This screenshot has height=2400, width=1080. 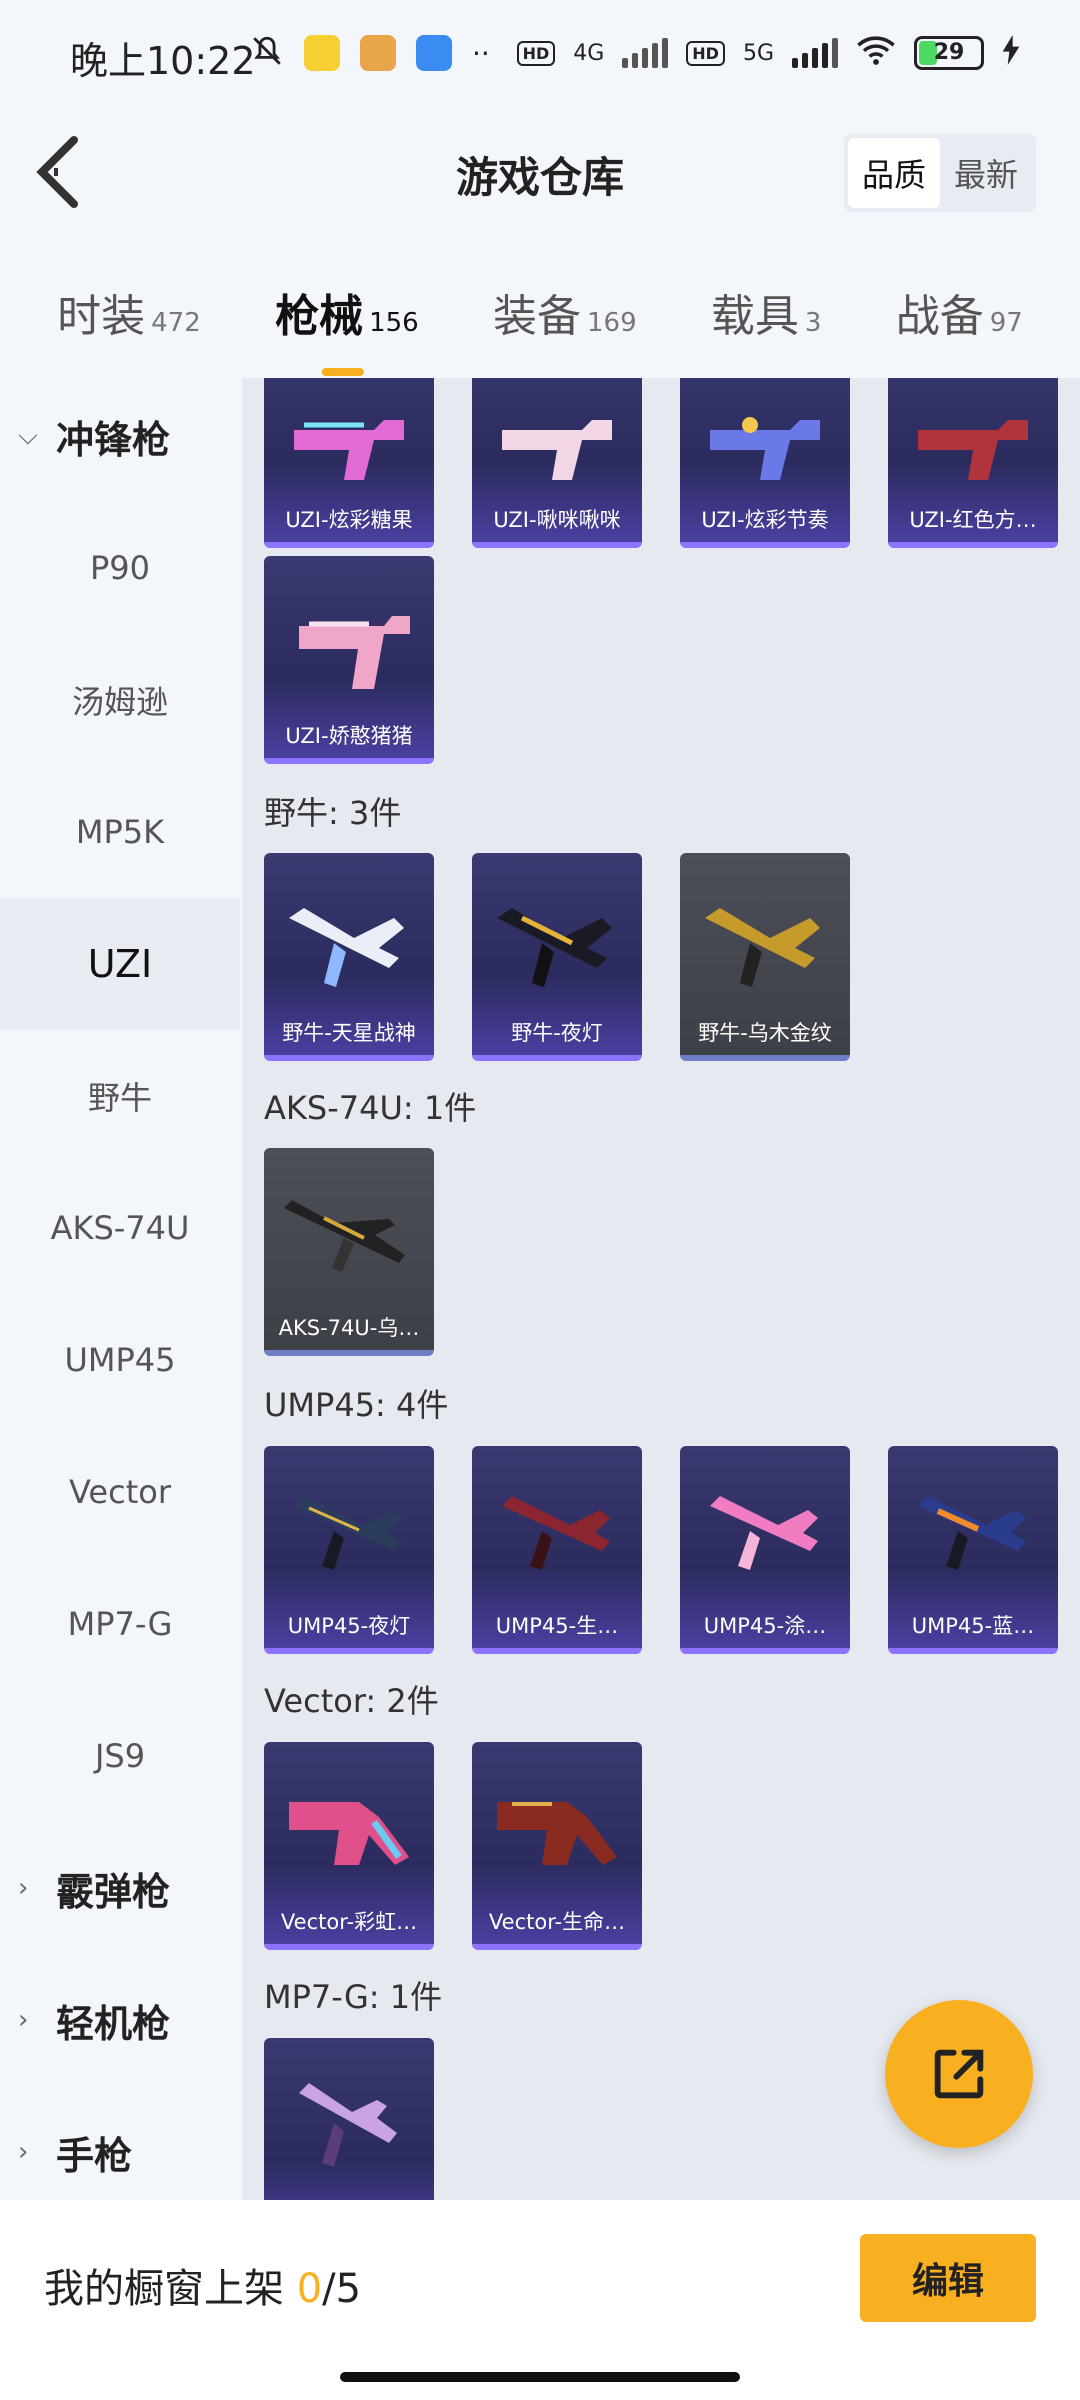 I want to click on hd-icon: HD, so click(x=536, y=53).